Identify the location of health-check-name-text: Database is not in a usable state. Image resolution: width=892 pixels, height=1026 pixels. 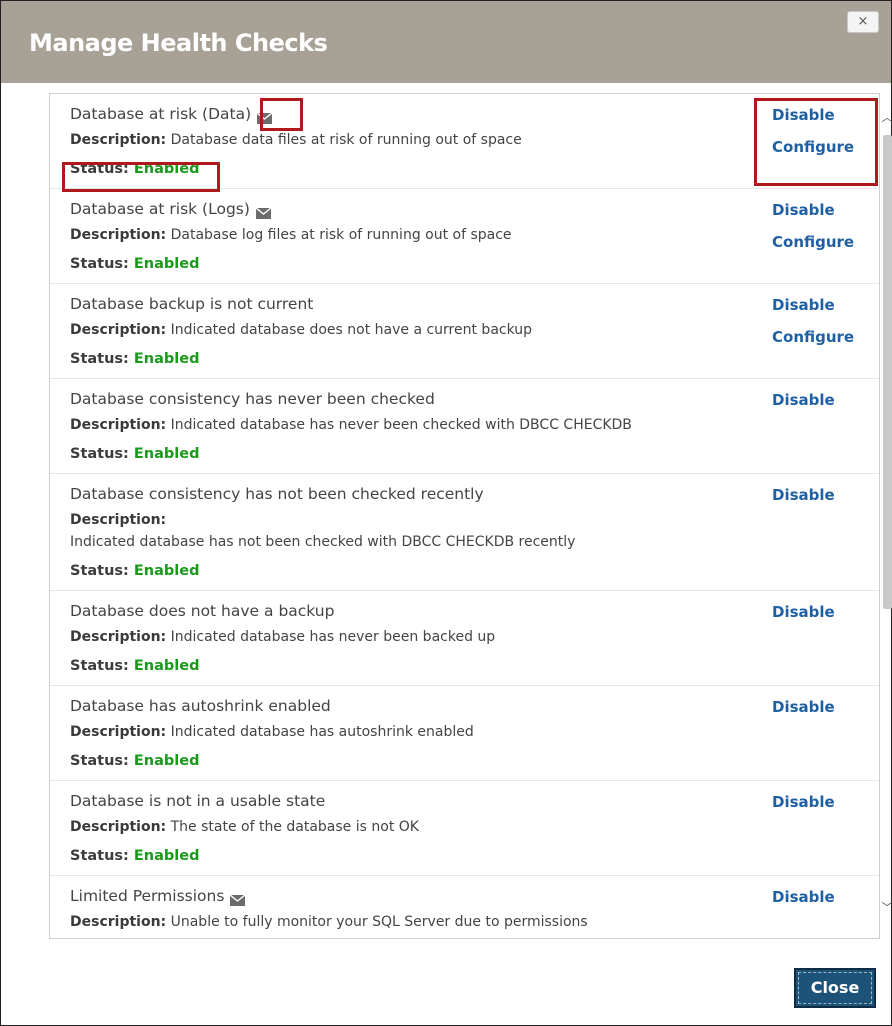
(198, 801).